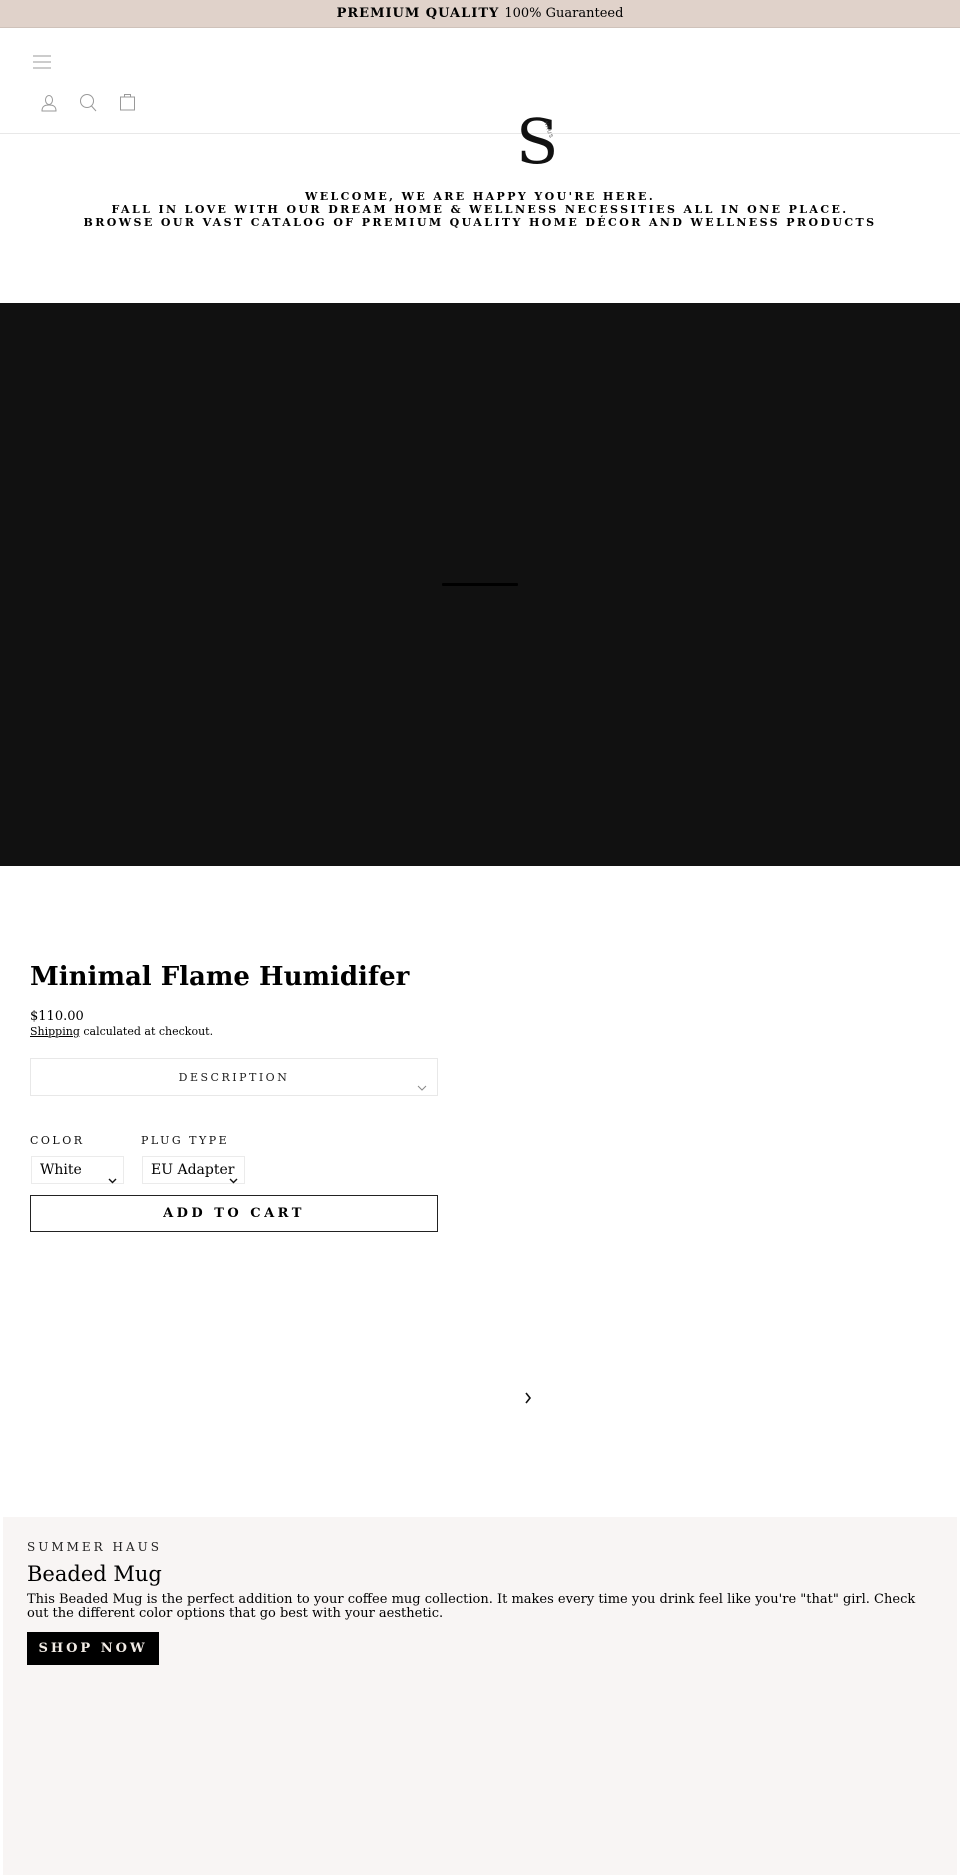 The width and height of the screenshot is (960, 1875). What do you see at coordinates (88, 102) in the screenshot?
I see `search-icon` at bounding box center [88, 102].